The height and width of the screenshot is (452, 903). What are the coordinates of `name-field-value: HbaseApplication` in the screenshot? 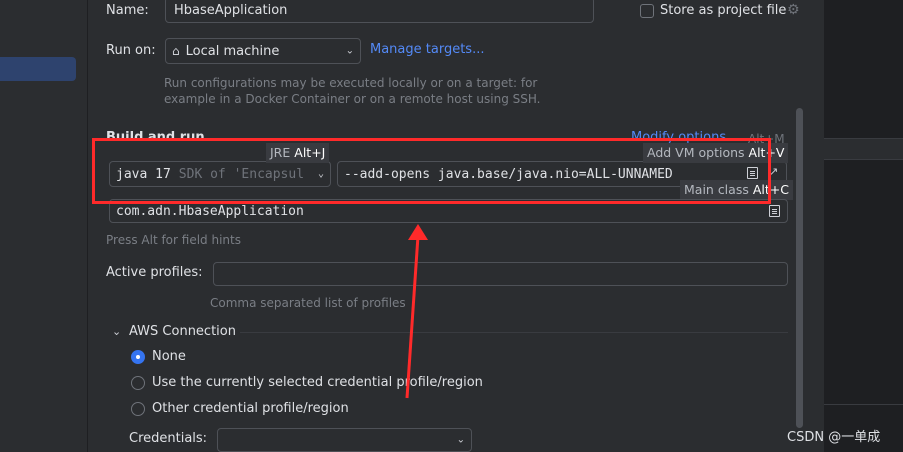 It's located at (231, 10).